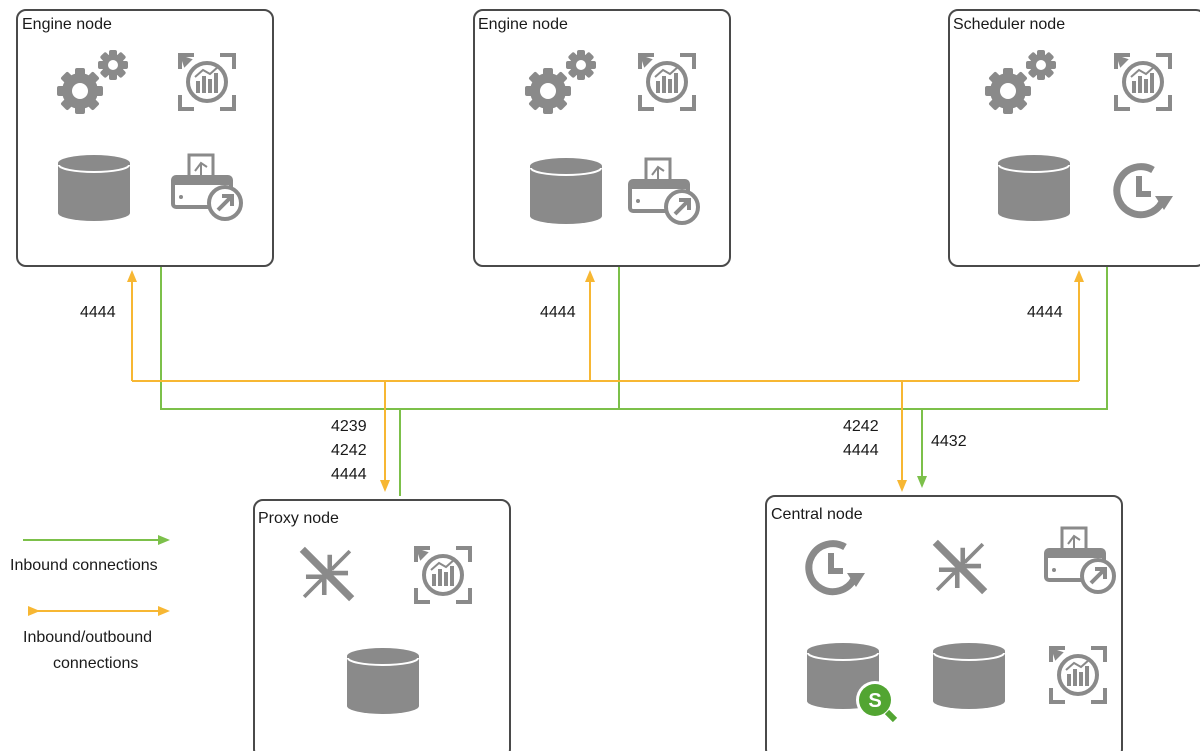  What do you see at coordinates (1009, 24) in the screenshot?
I see `node-title: Scheduler node` at bounding box center [1009, 24].